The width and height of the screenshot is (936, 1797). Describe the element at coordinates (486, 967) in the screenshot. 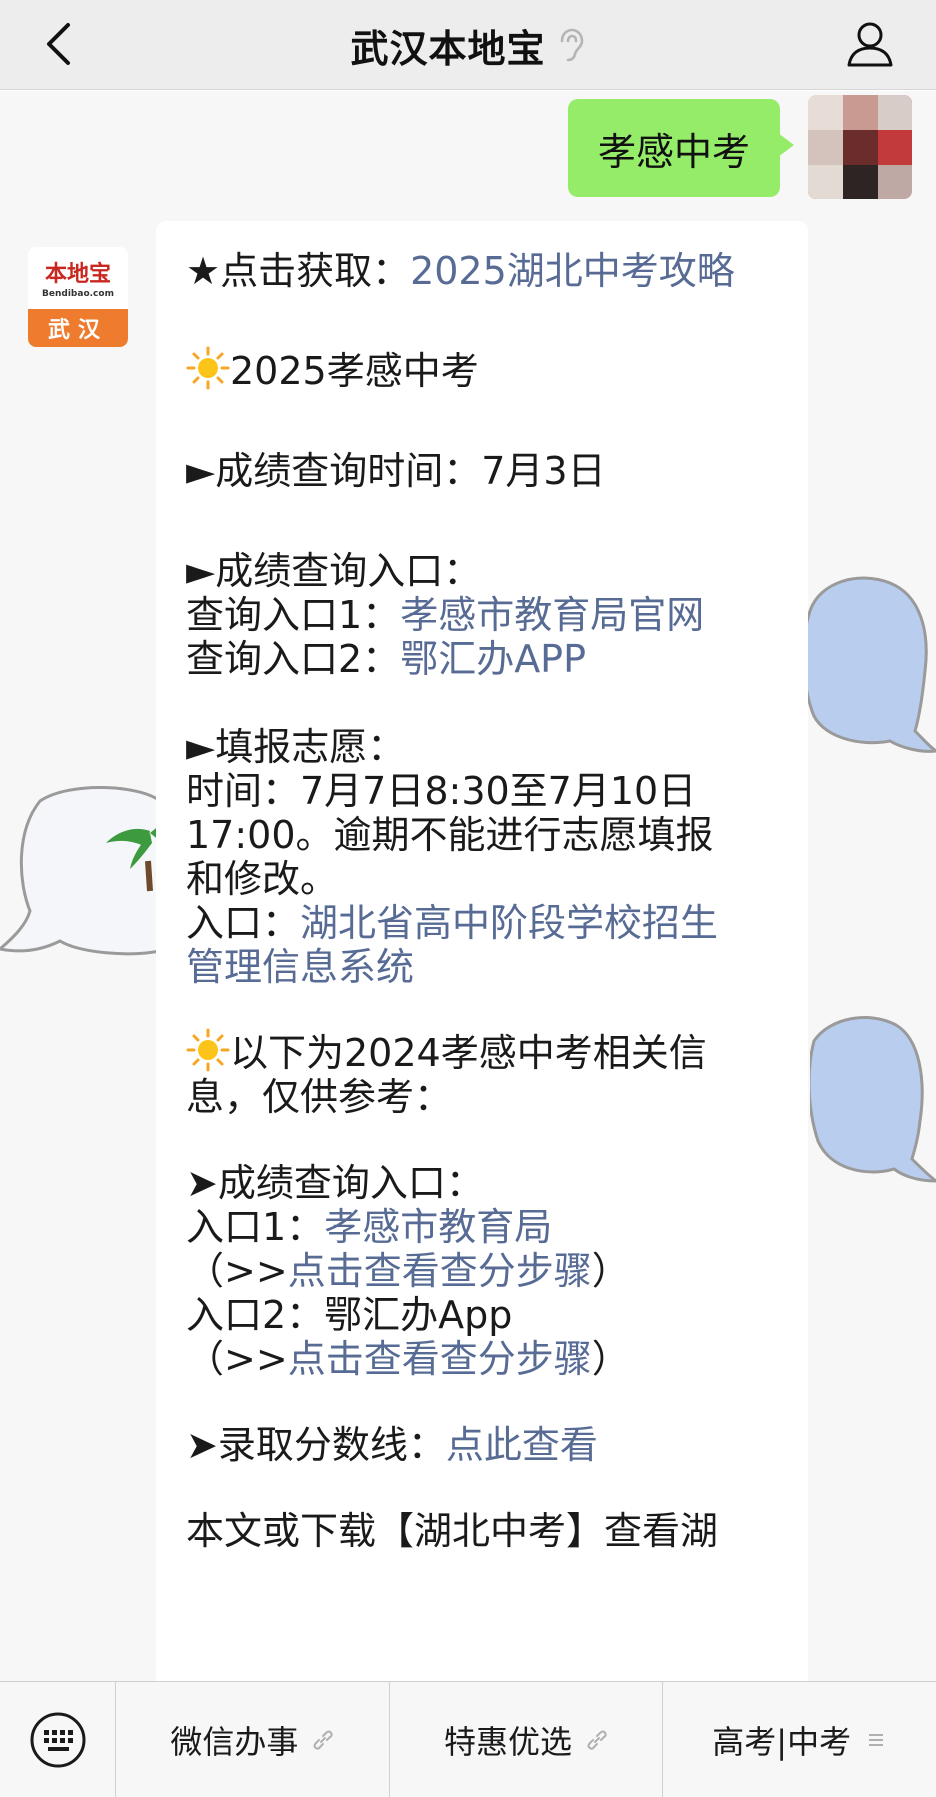

I see `admission-system-link-cont: 管理信息系统` at that location.